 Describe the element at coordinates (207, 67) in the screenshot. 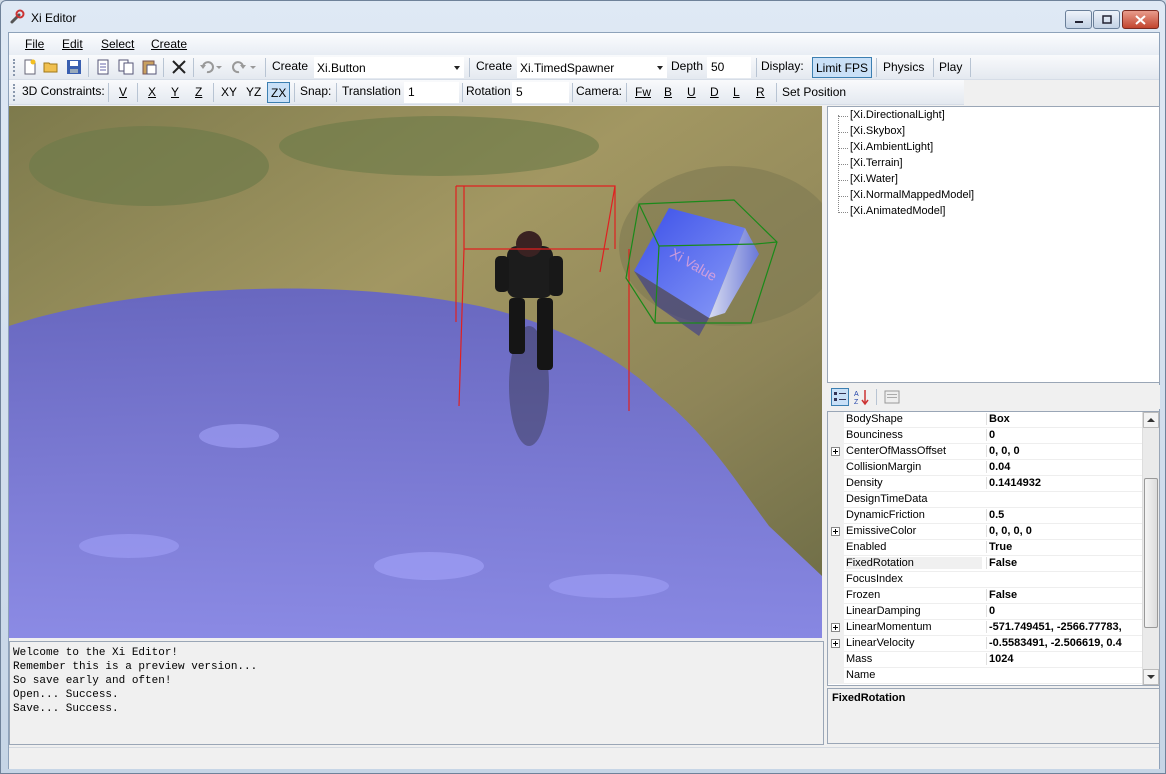

I see `undo-icon` at that location.